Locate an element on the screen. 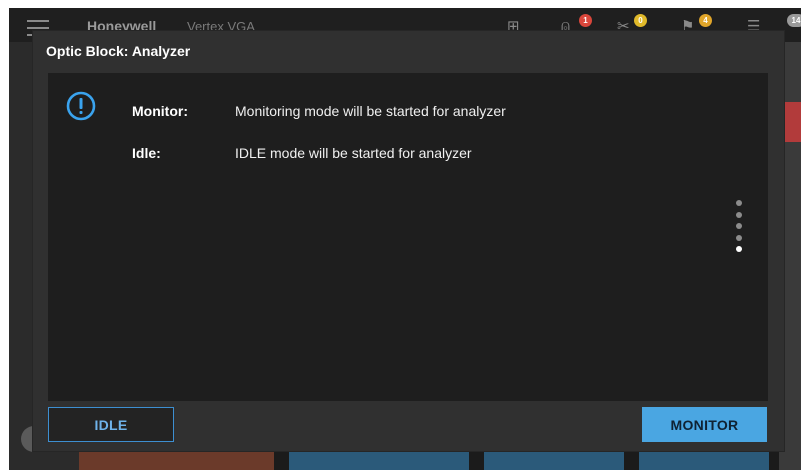 The height and width of the screenshot is (470, 801). page-dot-active is located at coordinates (739, 249).